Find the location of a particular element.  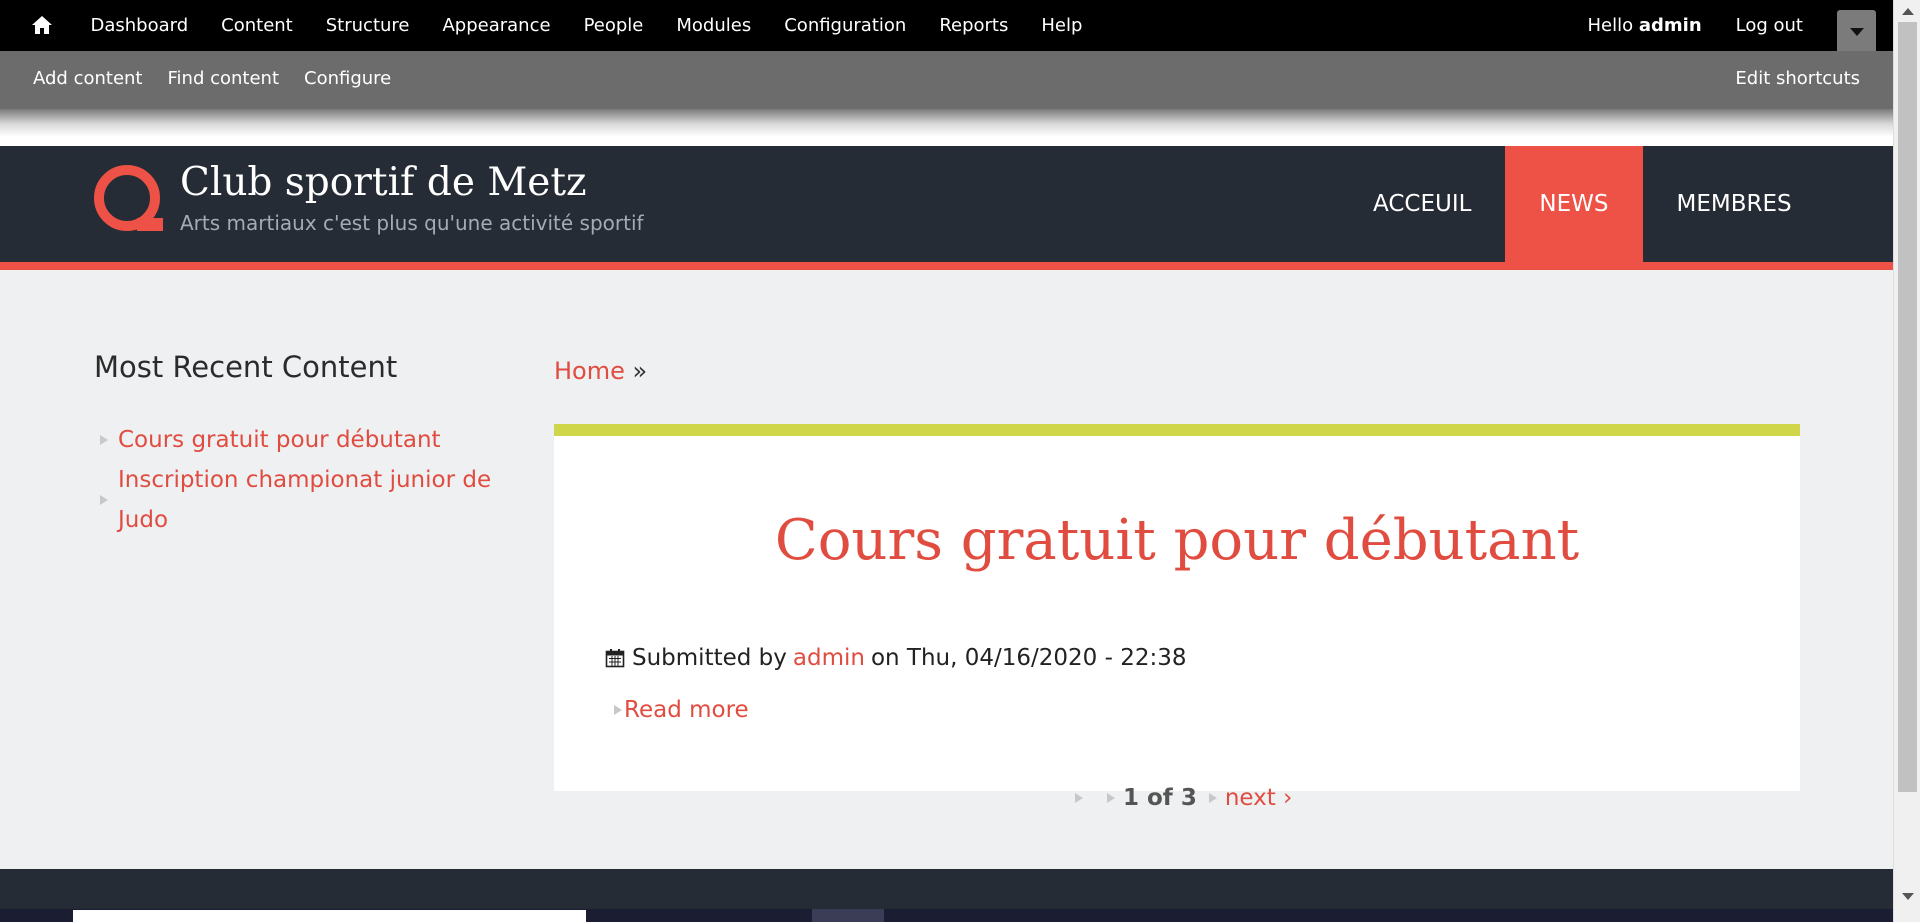

nav-item-membres: MEMBRES is located at coordinates (1734, 204).